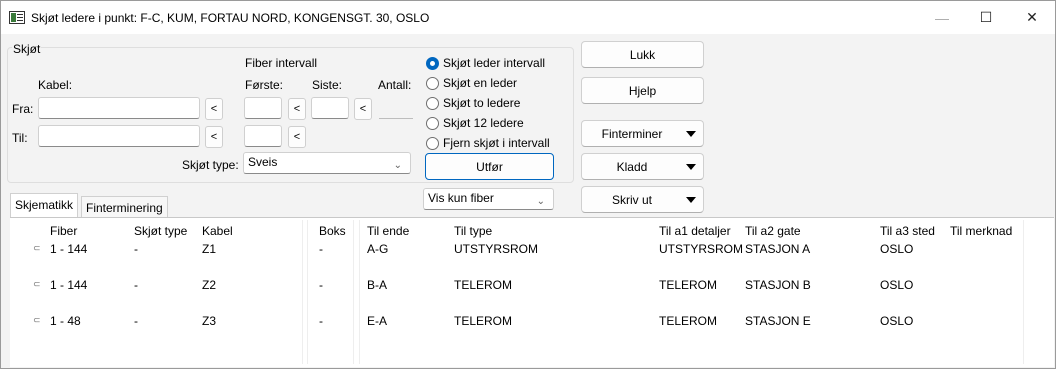  Describe the element at coordinates (778, 285) in the screenshot. I see `cell-til-a2: STASJON B` at that location.